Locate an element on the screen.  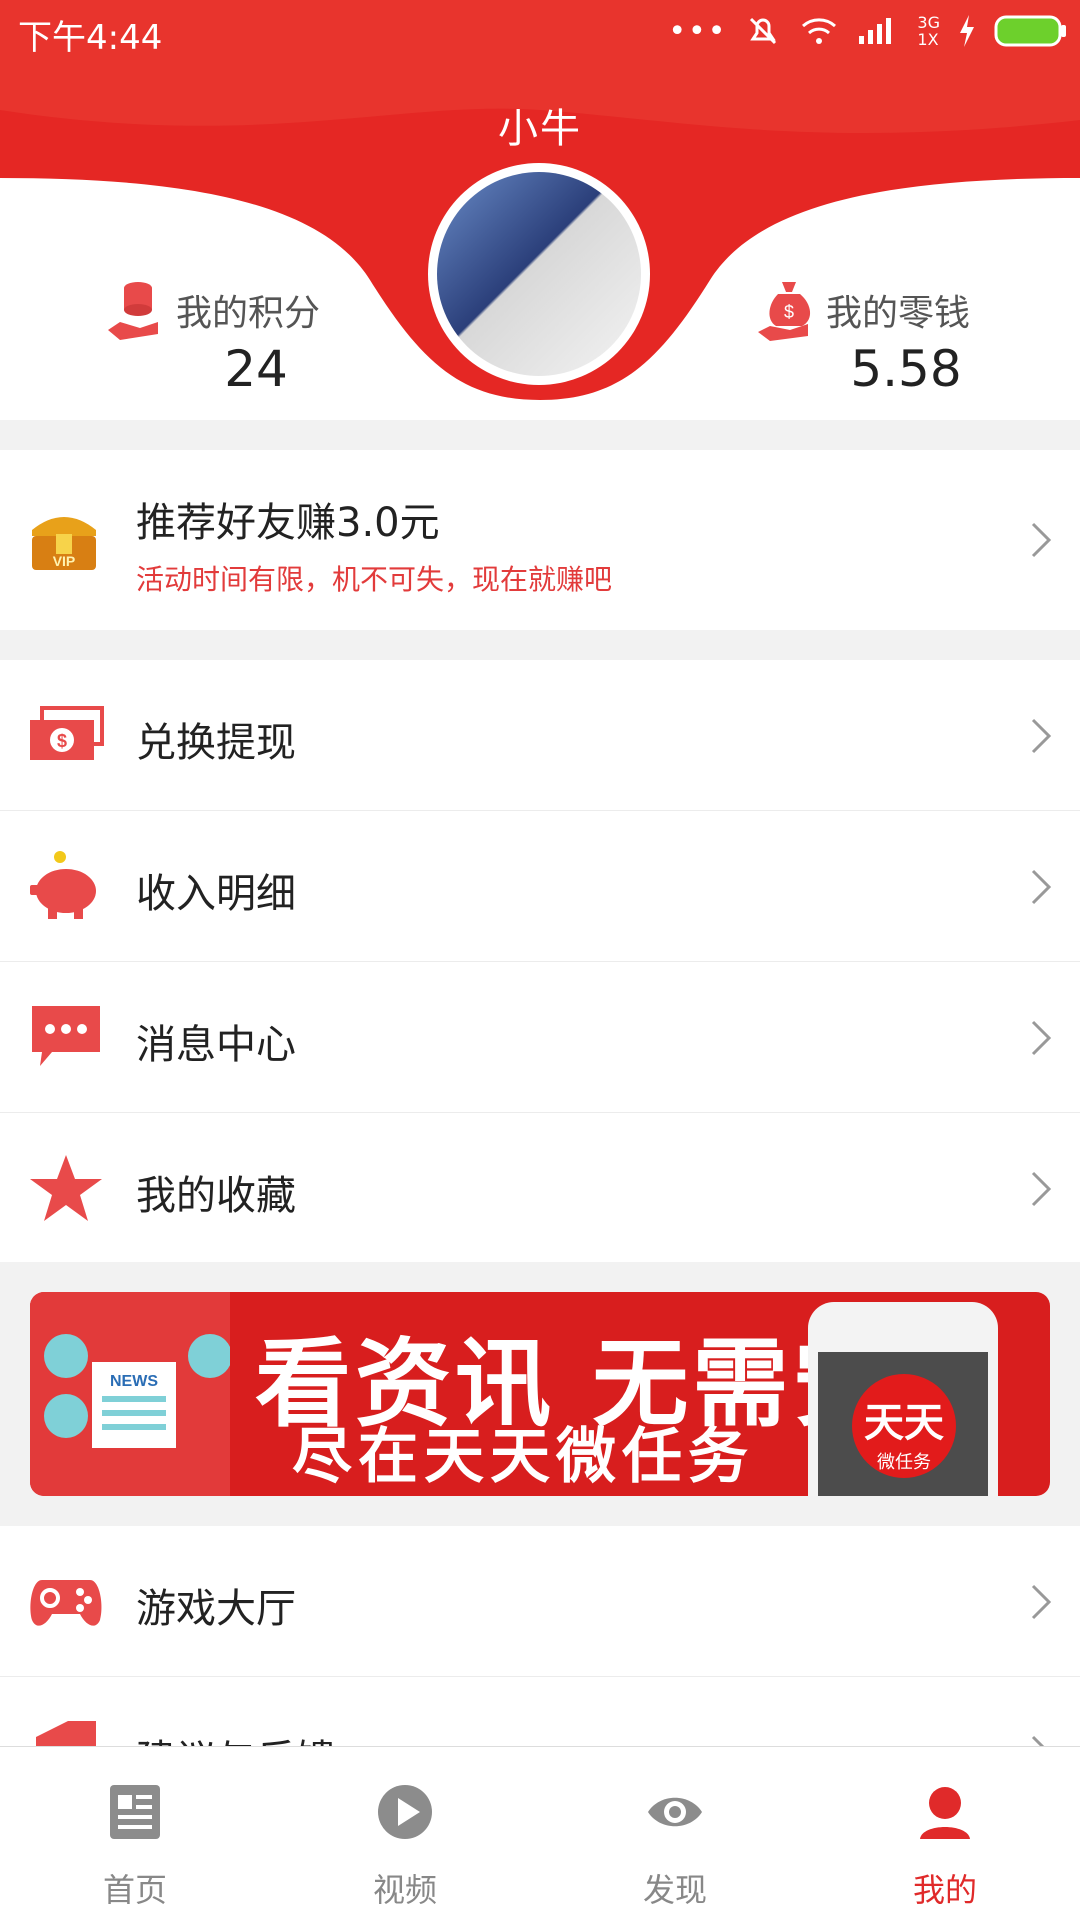
status-icons: ••• 3G 1X is located at coordinates (868, 31).